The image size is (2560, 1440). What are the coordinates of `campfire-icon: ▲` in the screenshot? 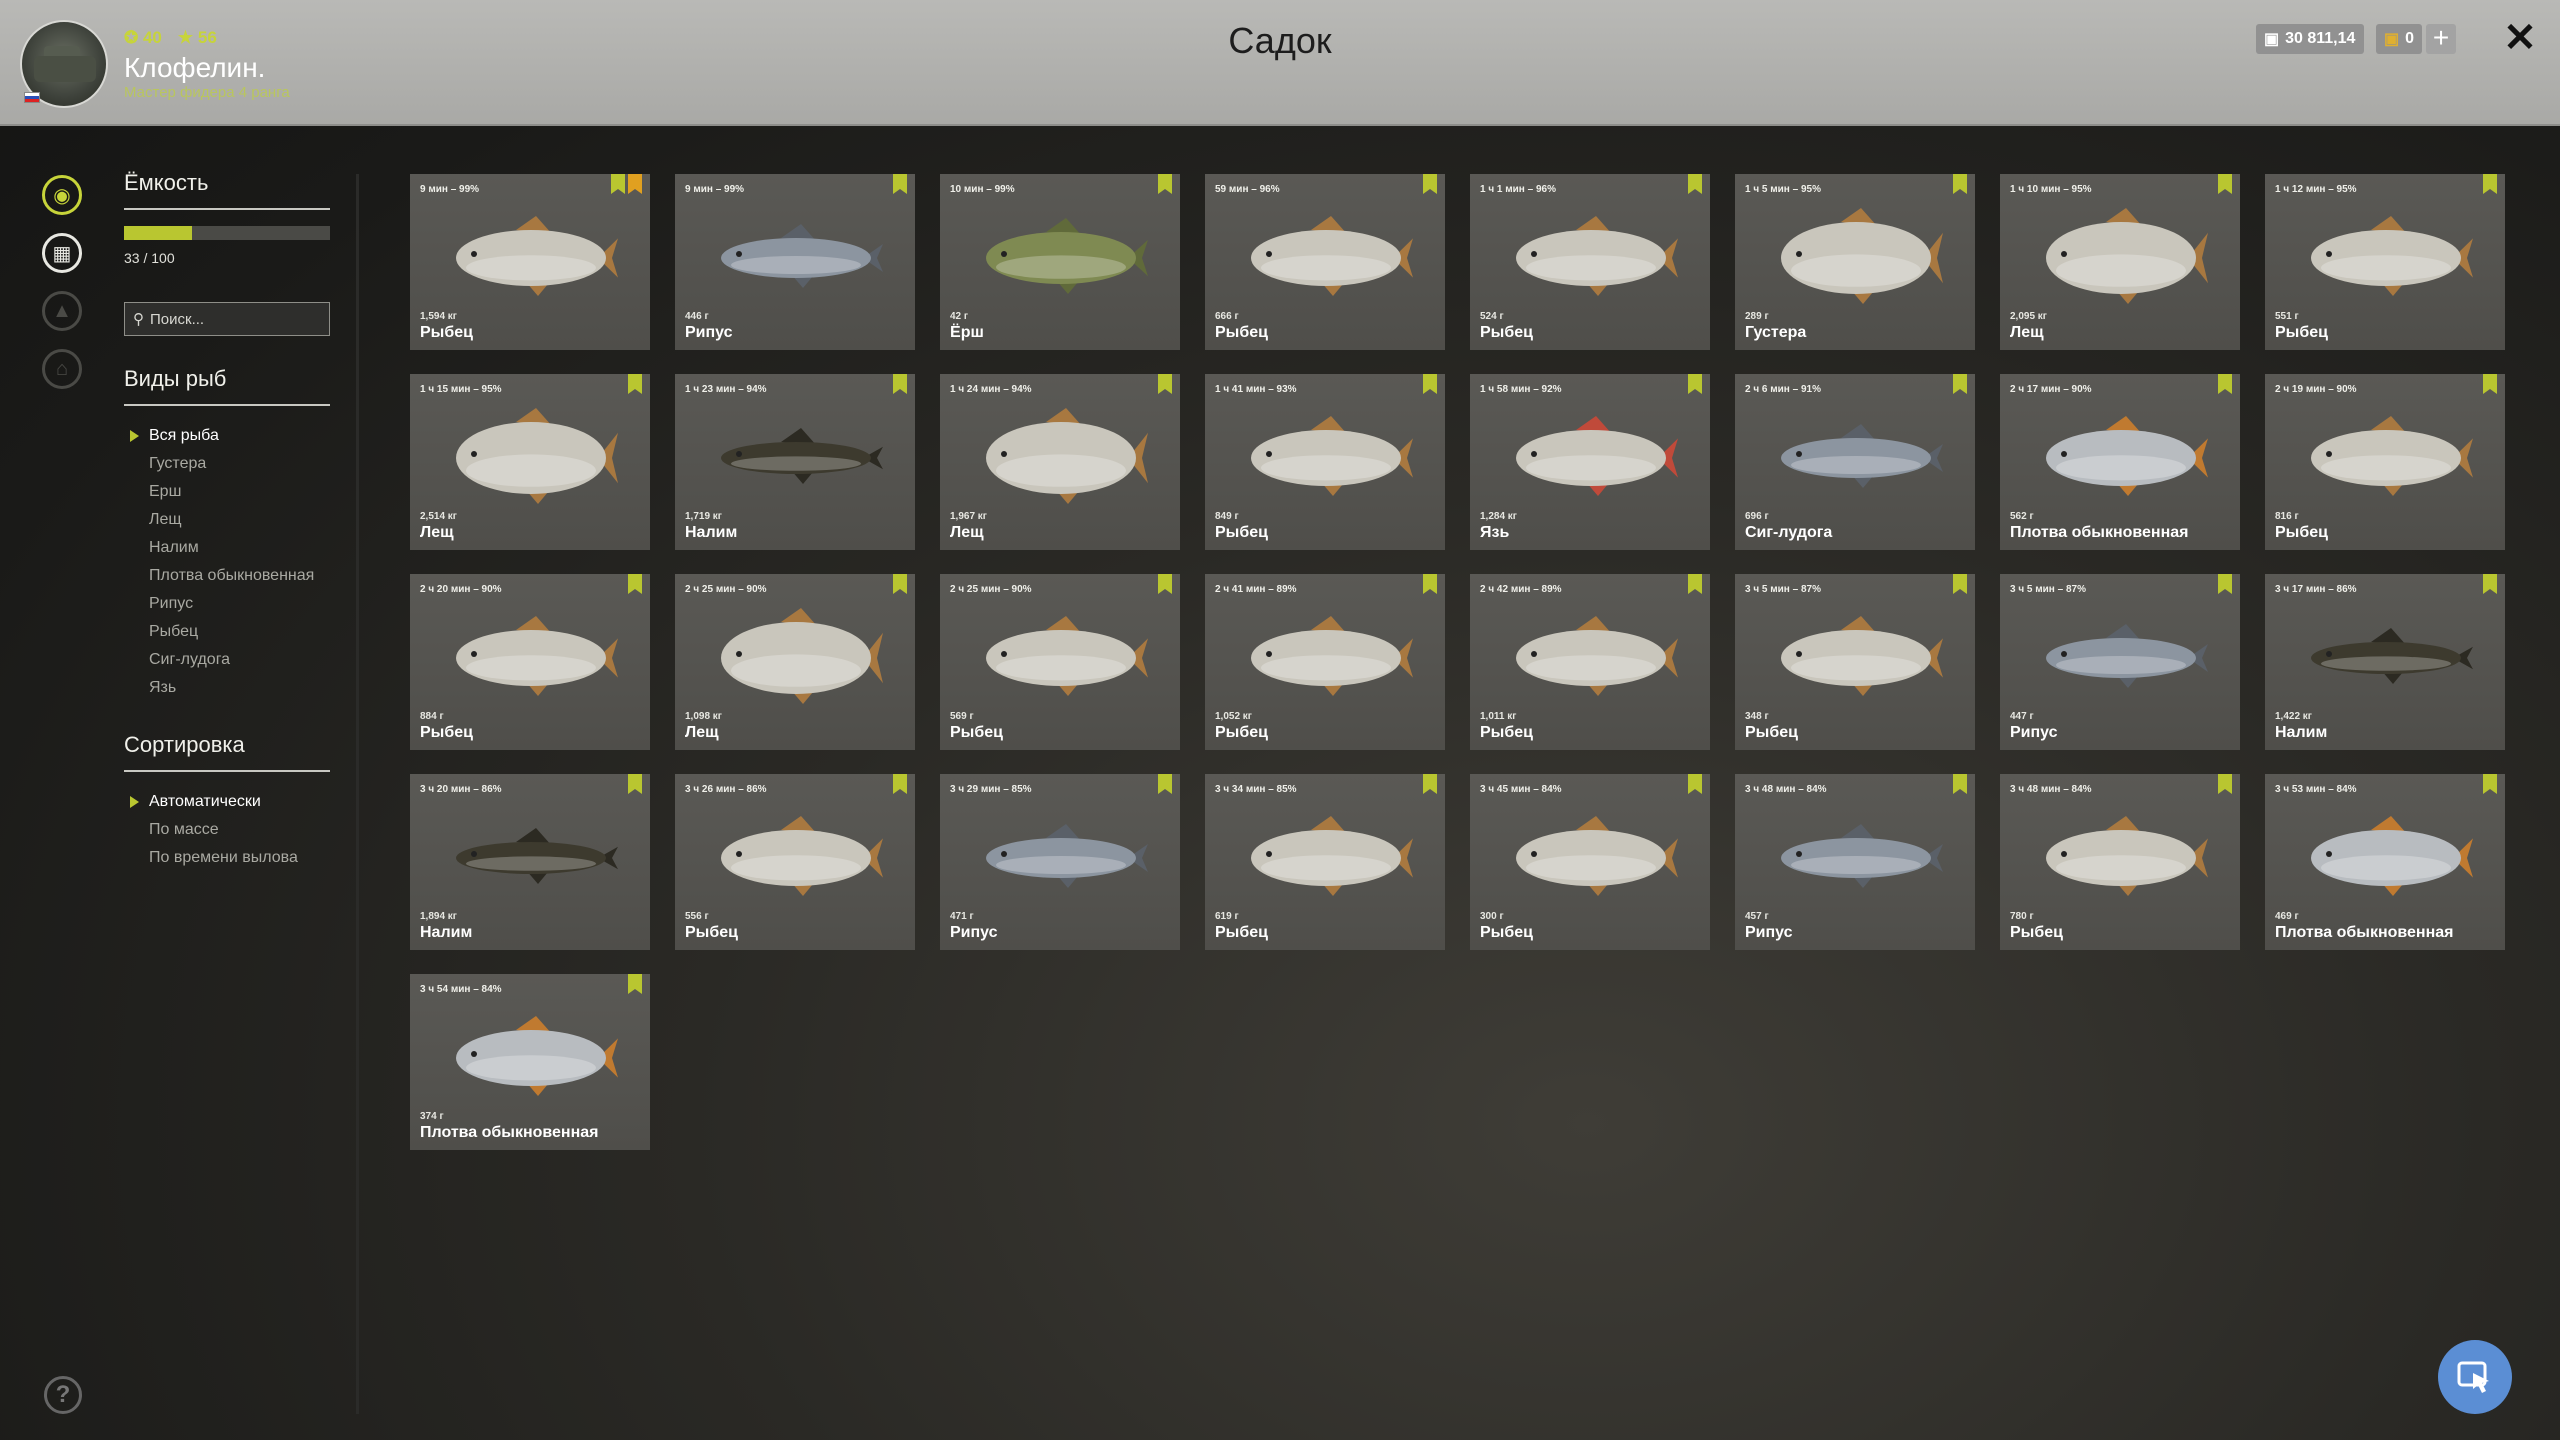 It's located at (62, 311).